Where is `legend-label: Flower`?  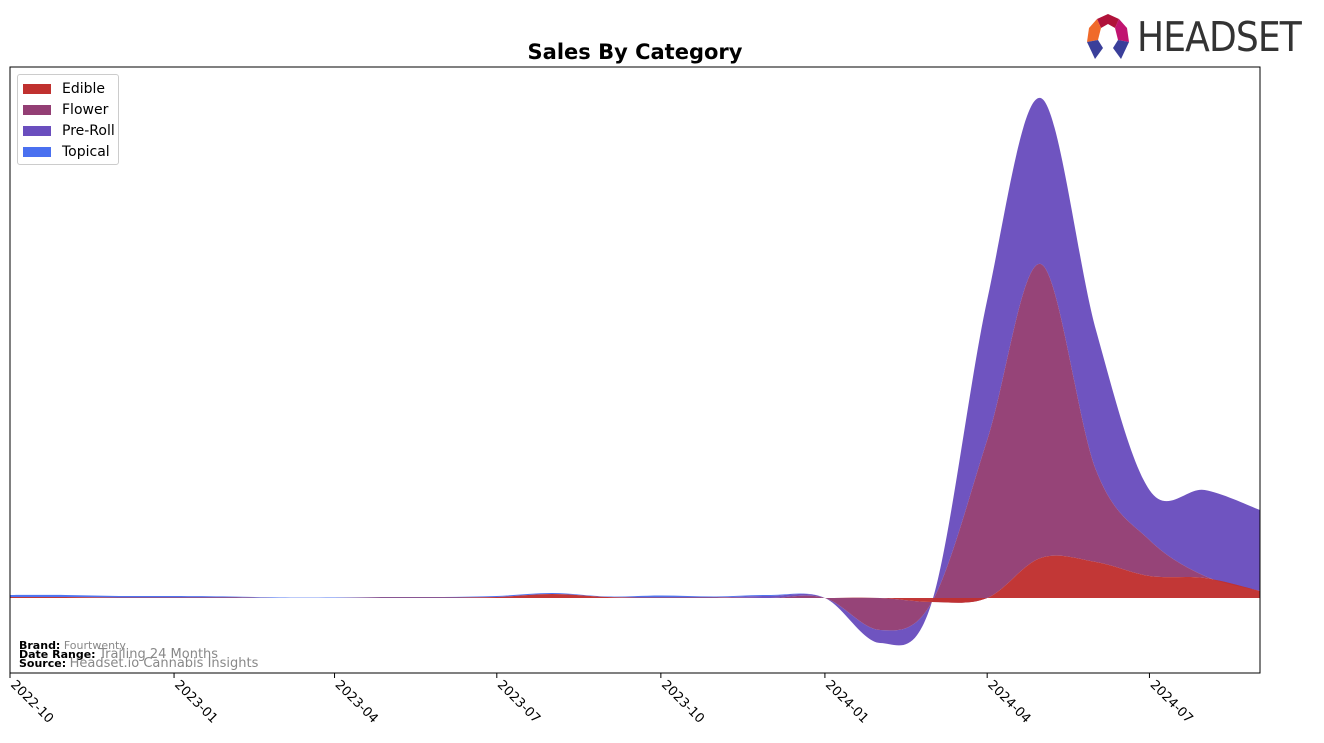
legend-label: Flower is located at coordinates (85, 109).